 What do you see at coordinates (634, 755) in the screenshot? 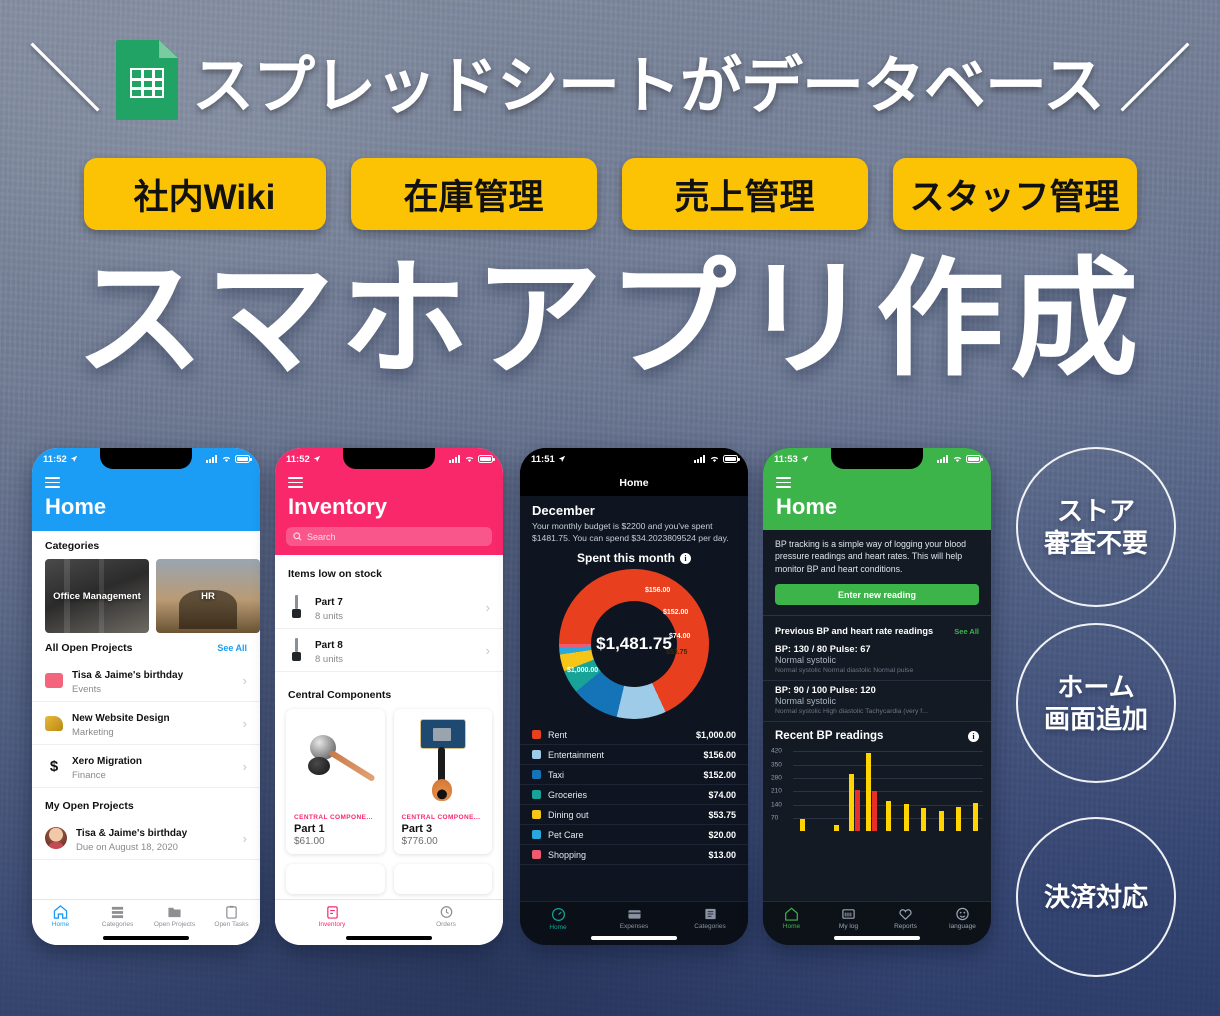
I see `legend-row: Entertainment $156.00` at bounding box center [634, 755].